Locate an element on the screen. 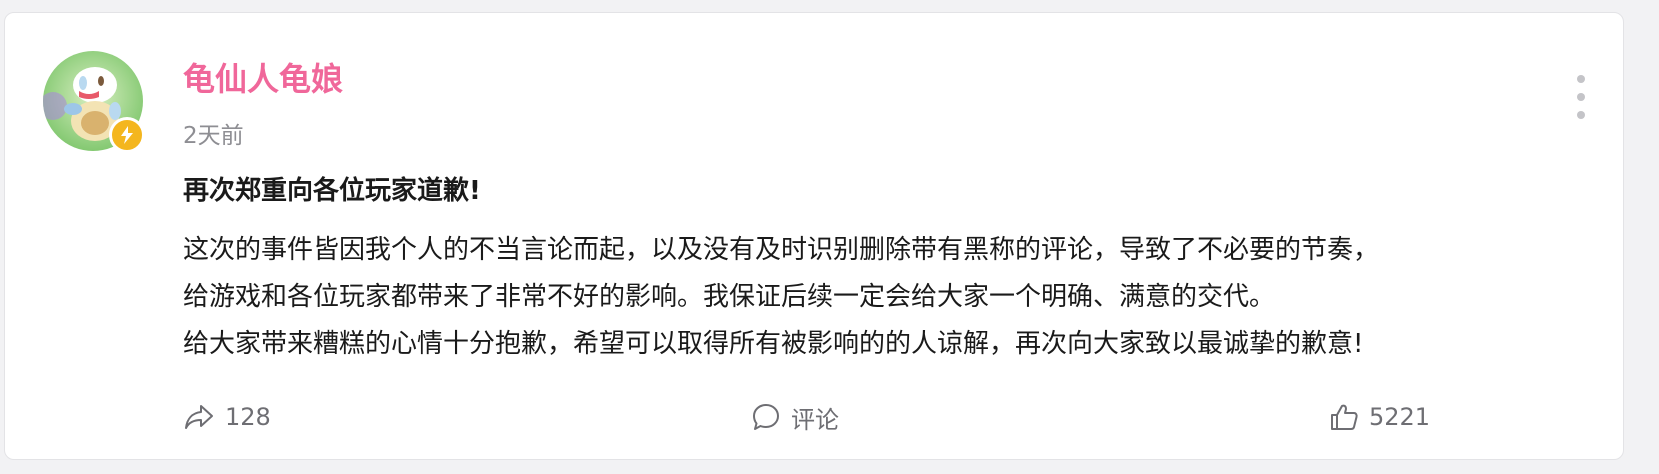 This screenshot has height=474, width=1659. thumbs-up-icon is located at coordinates (1344, 417).